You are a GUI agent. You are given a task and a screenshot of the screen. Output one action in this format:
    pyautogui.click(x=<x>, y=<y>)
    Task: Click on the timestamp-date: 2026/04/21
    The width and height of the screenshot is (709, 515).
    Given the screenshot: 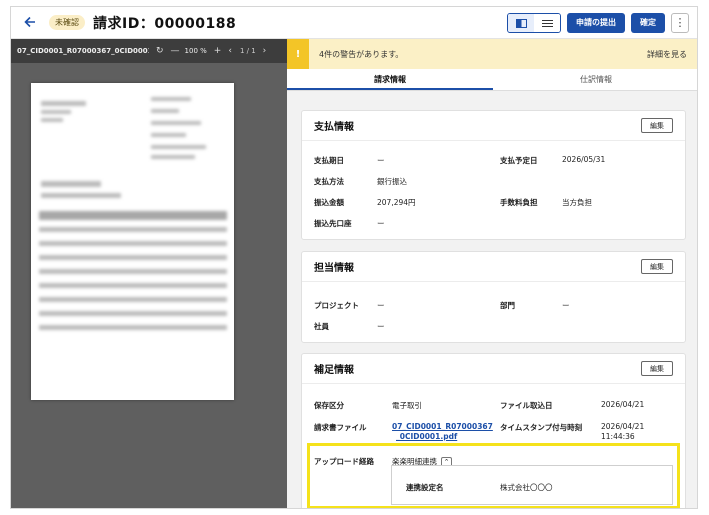 What is the action you would take?
    pyautogui.click(x=623, y=426)
    